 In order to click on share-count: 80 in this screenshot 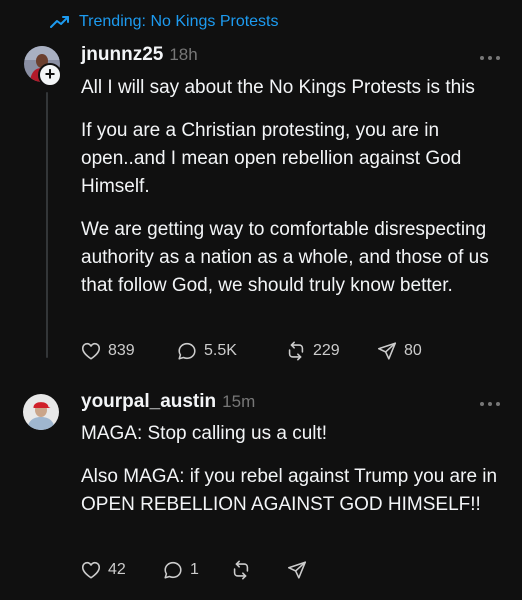, I will do `click(413, 350)`.